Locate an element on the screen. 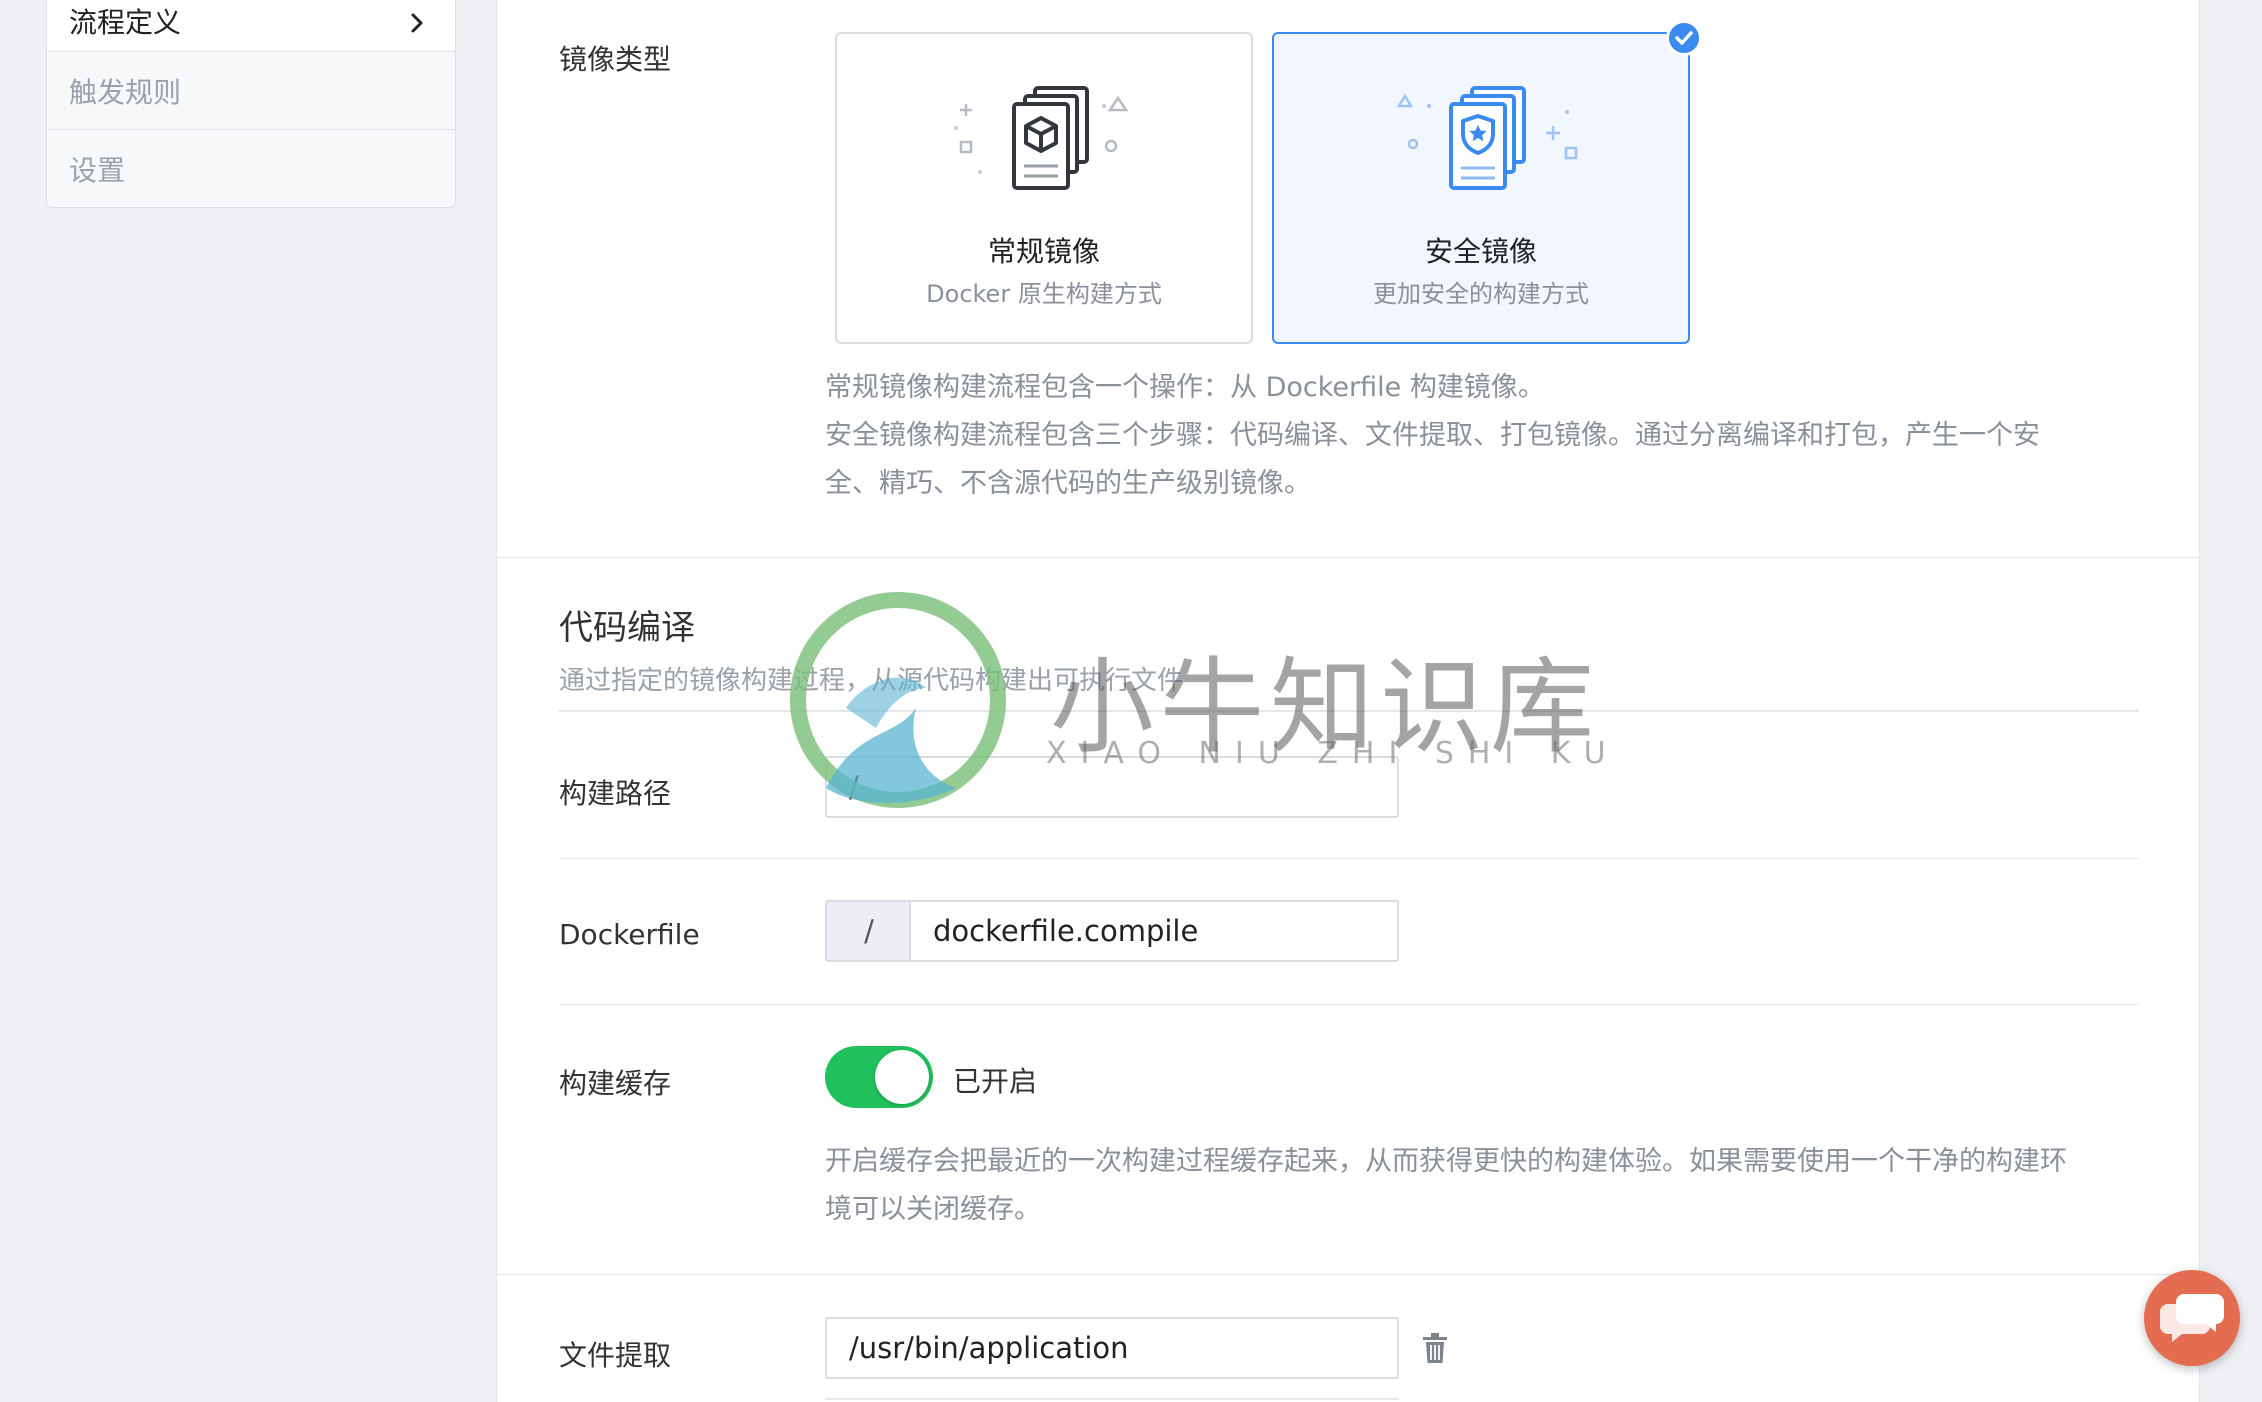 Image resolution: width=2262 pixels, height=1402 pixels. dockerfile-label: Dockerfile is located at coordinates (629, 934).